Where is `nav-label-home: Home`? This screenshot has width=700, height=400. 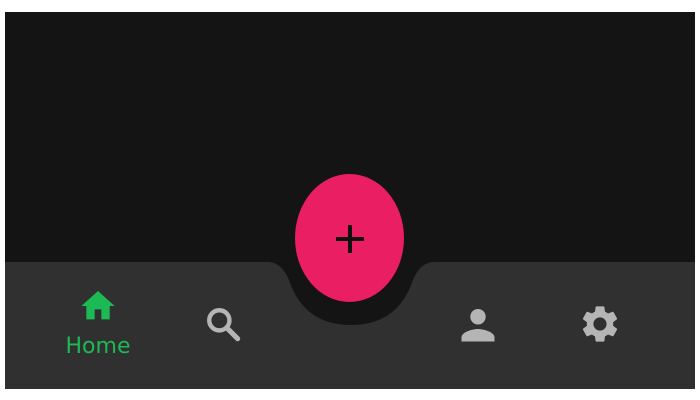 nav-label-home: Home is located at coordinates (98, 346).